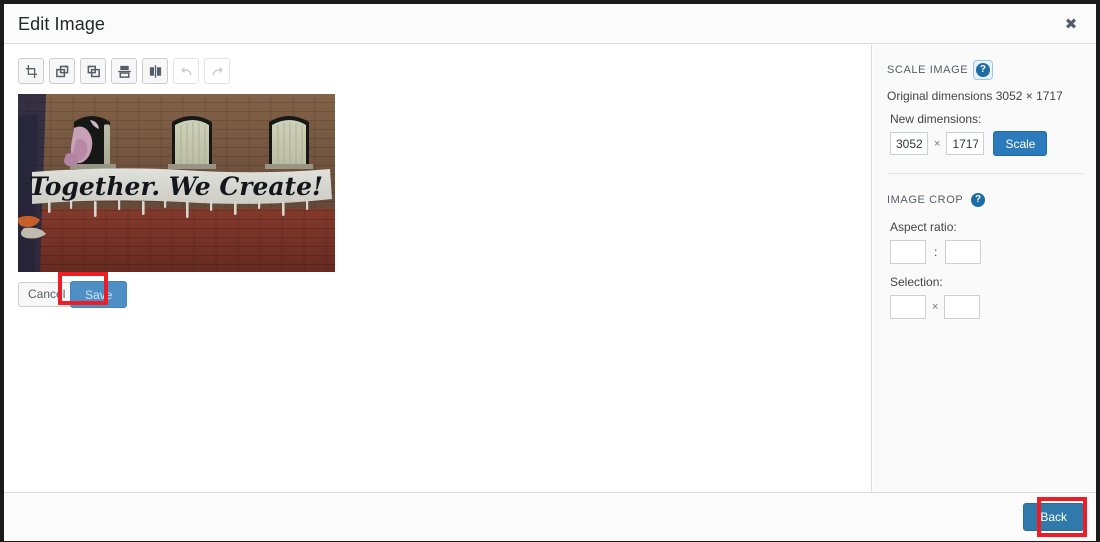 The width and height of the screenshot is (1100, 542). I want to click on cancel-button: Cancel, so click(47, 294).